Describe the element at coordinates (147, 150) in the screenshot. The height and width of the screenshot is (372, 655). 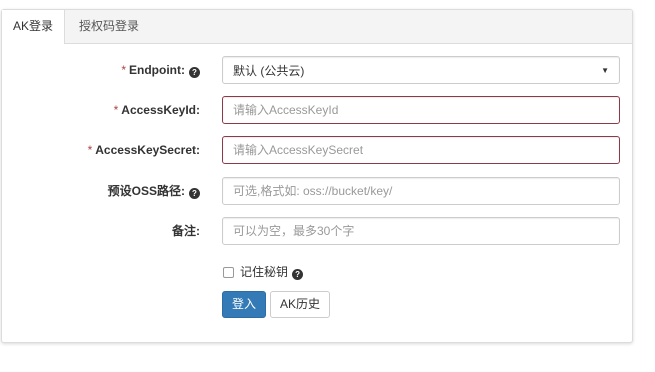
I see `access-key-secret-label-text: AccessKeySecret:` at that location.